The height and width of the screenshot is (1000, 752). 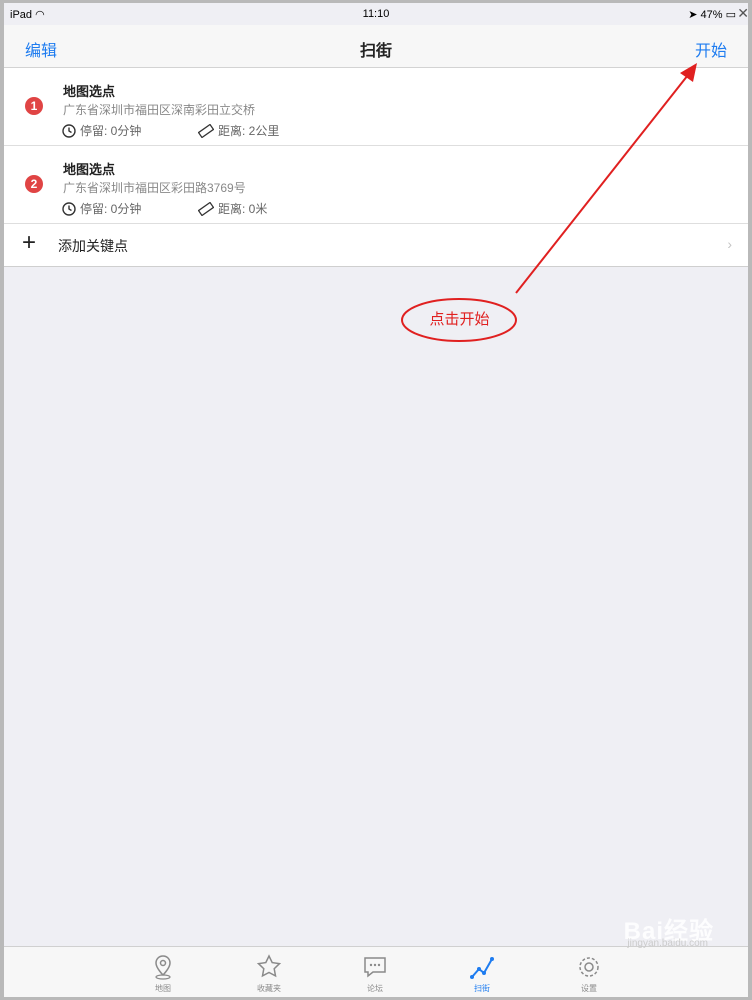 I want to click on tab-settings: 设置, so click(x=589, y=970).